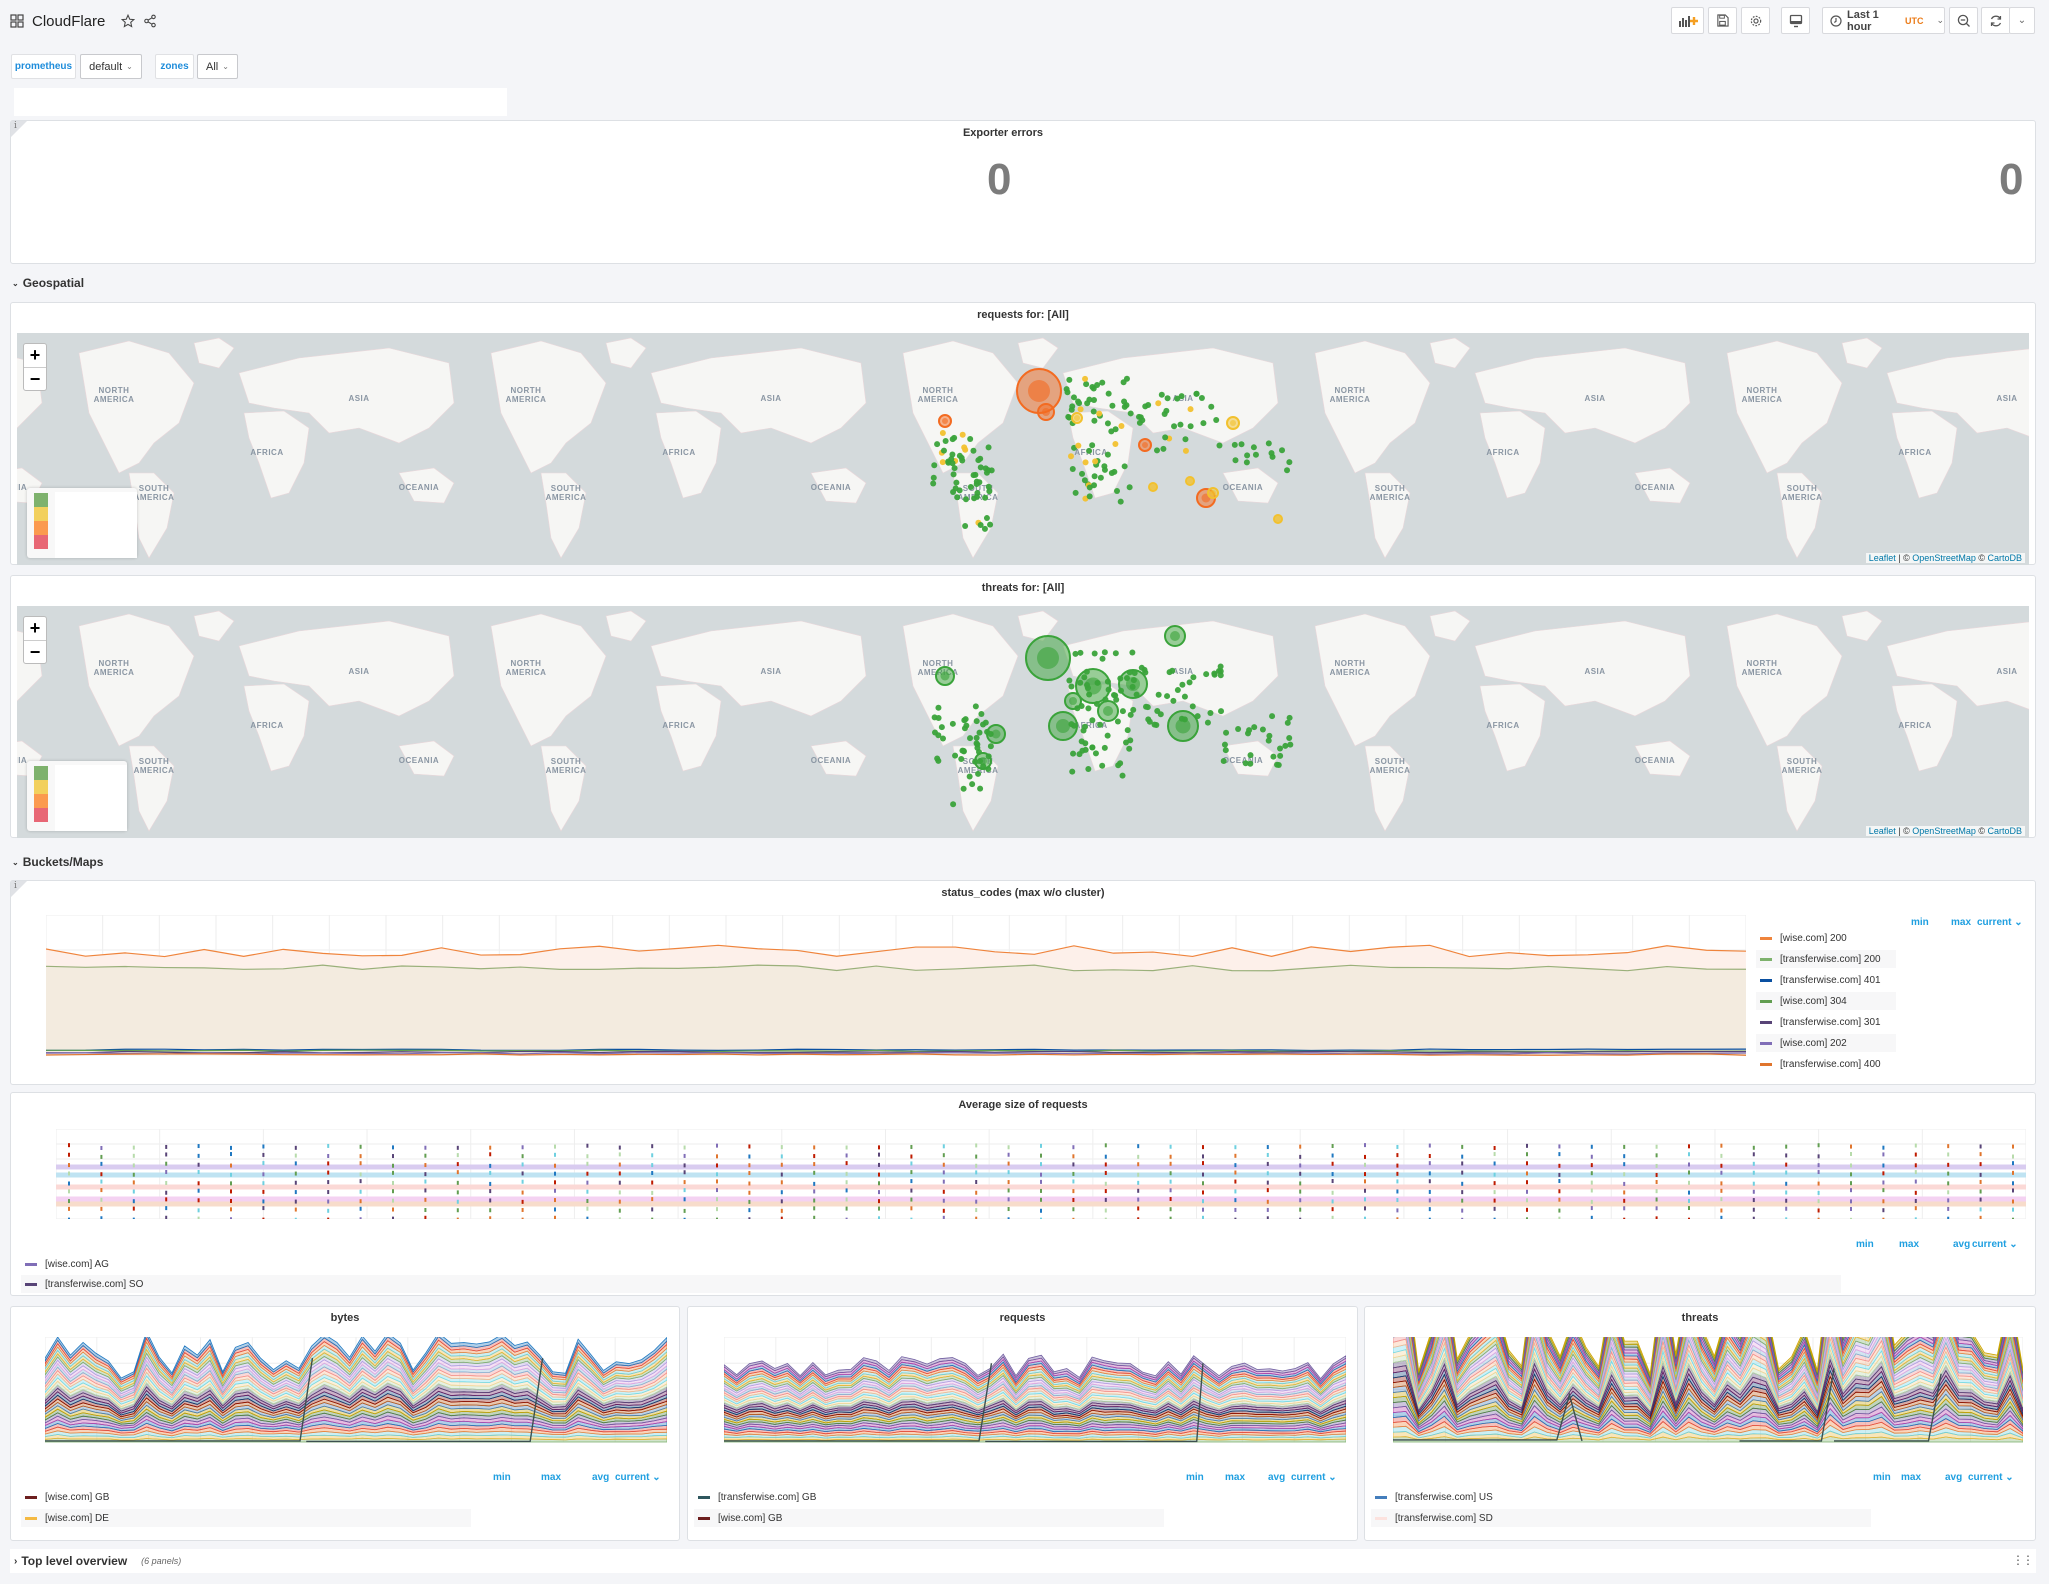  Describe the element at coordinates (1995, 20) in the screenshot. I see `refresh-button` at that location.